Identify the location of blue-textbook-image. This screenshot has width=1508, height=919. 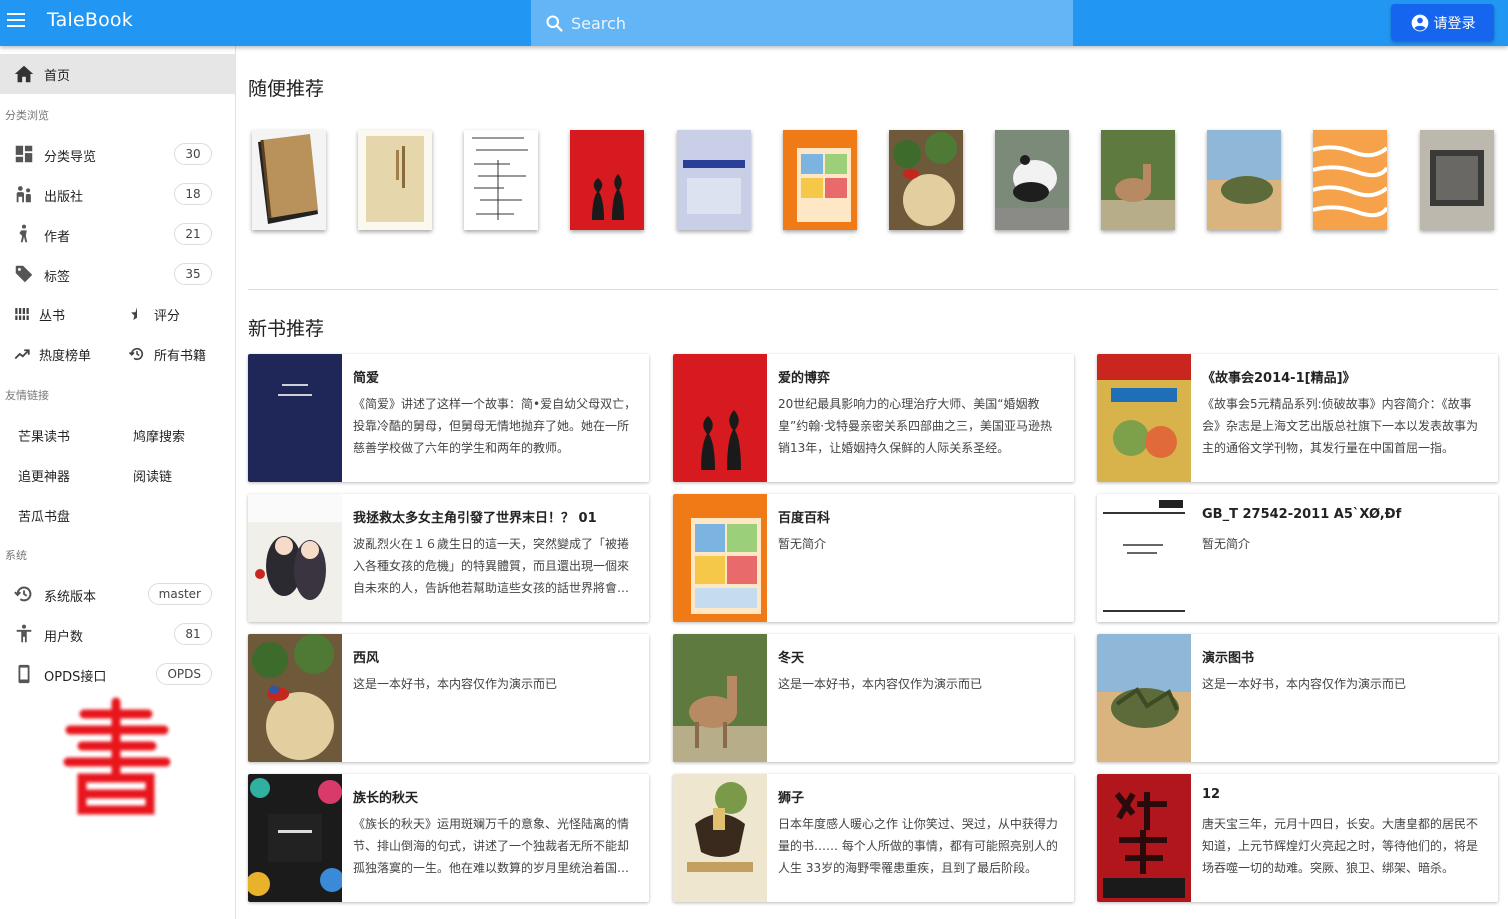
(714, 180).